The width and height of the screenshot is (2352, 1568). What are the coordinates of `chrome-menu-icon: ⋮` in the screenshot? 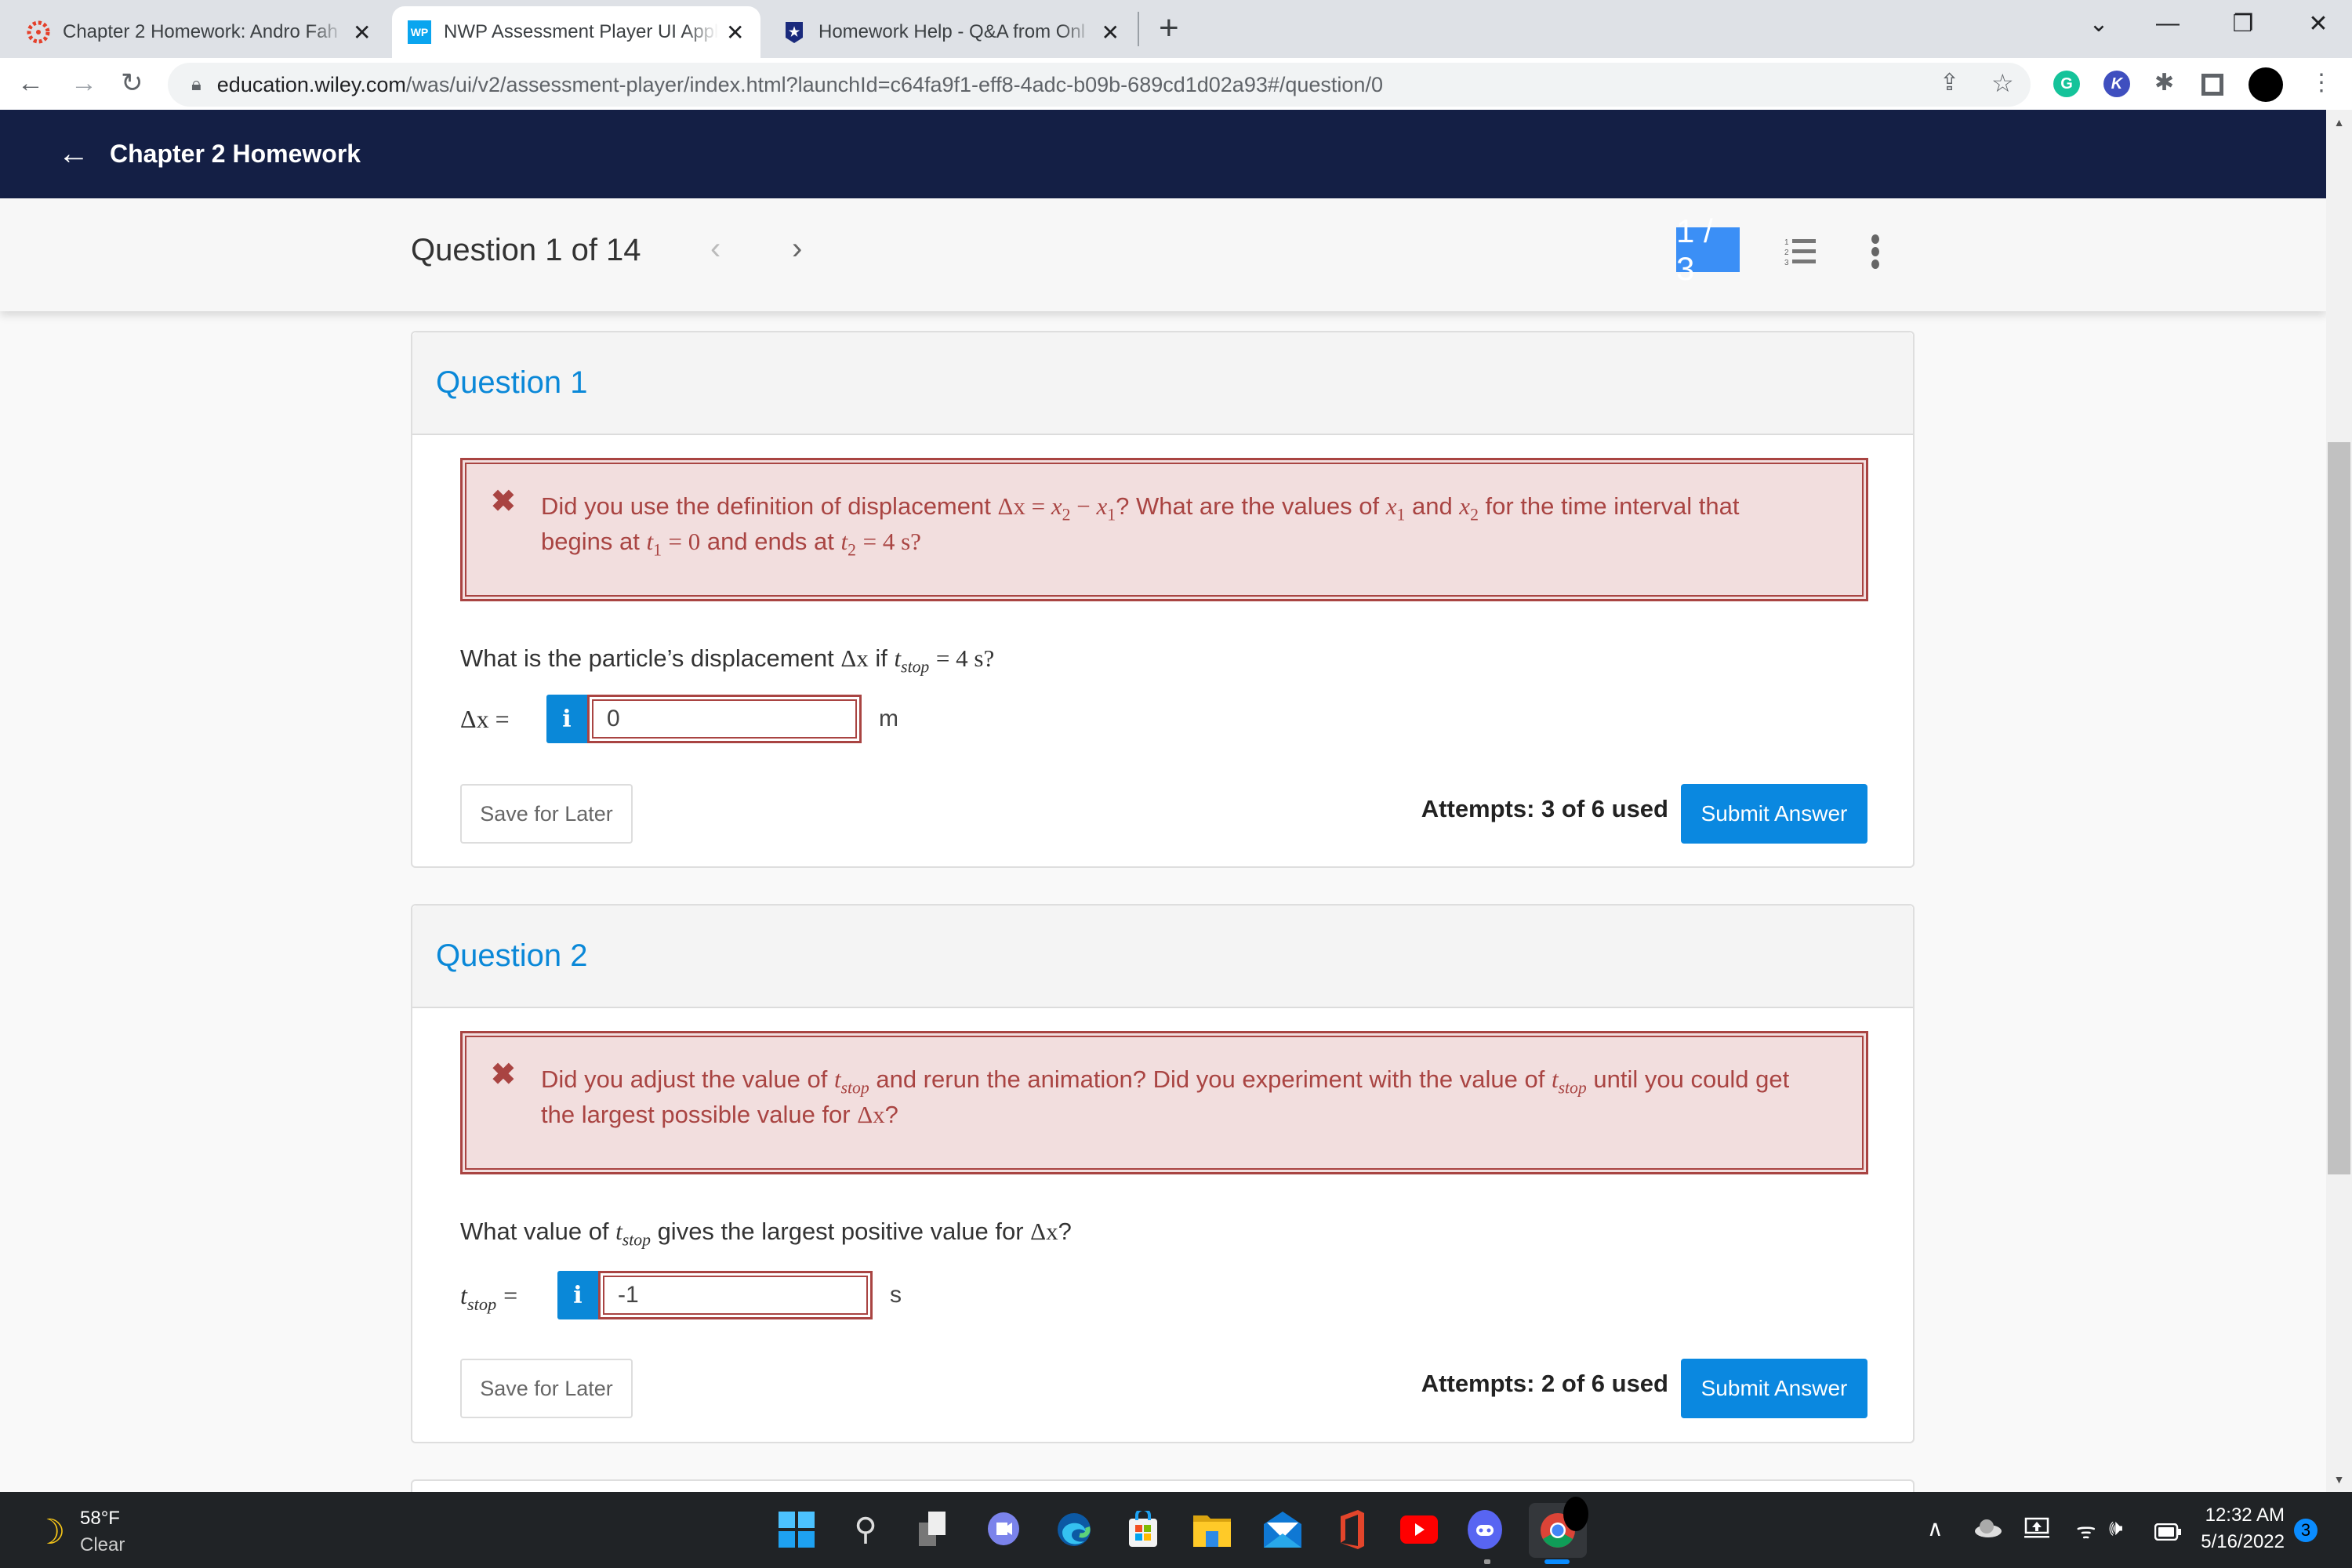 It's located at (2321, 83).